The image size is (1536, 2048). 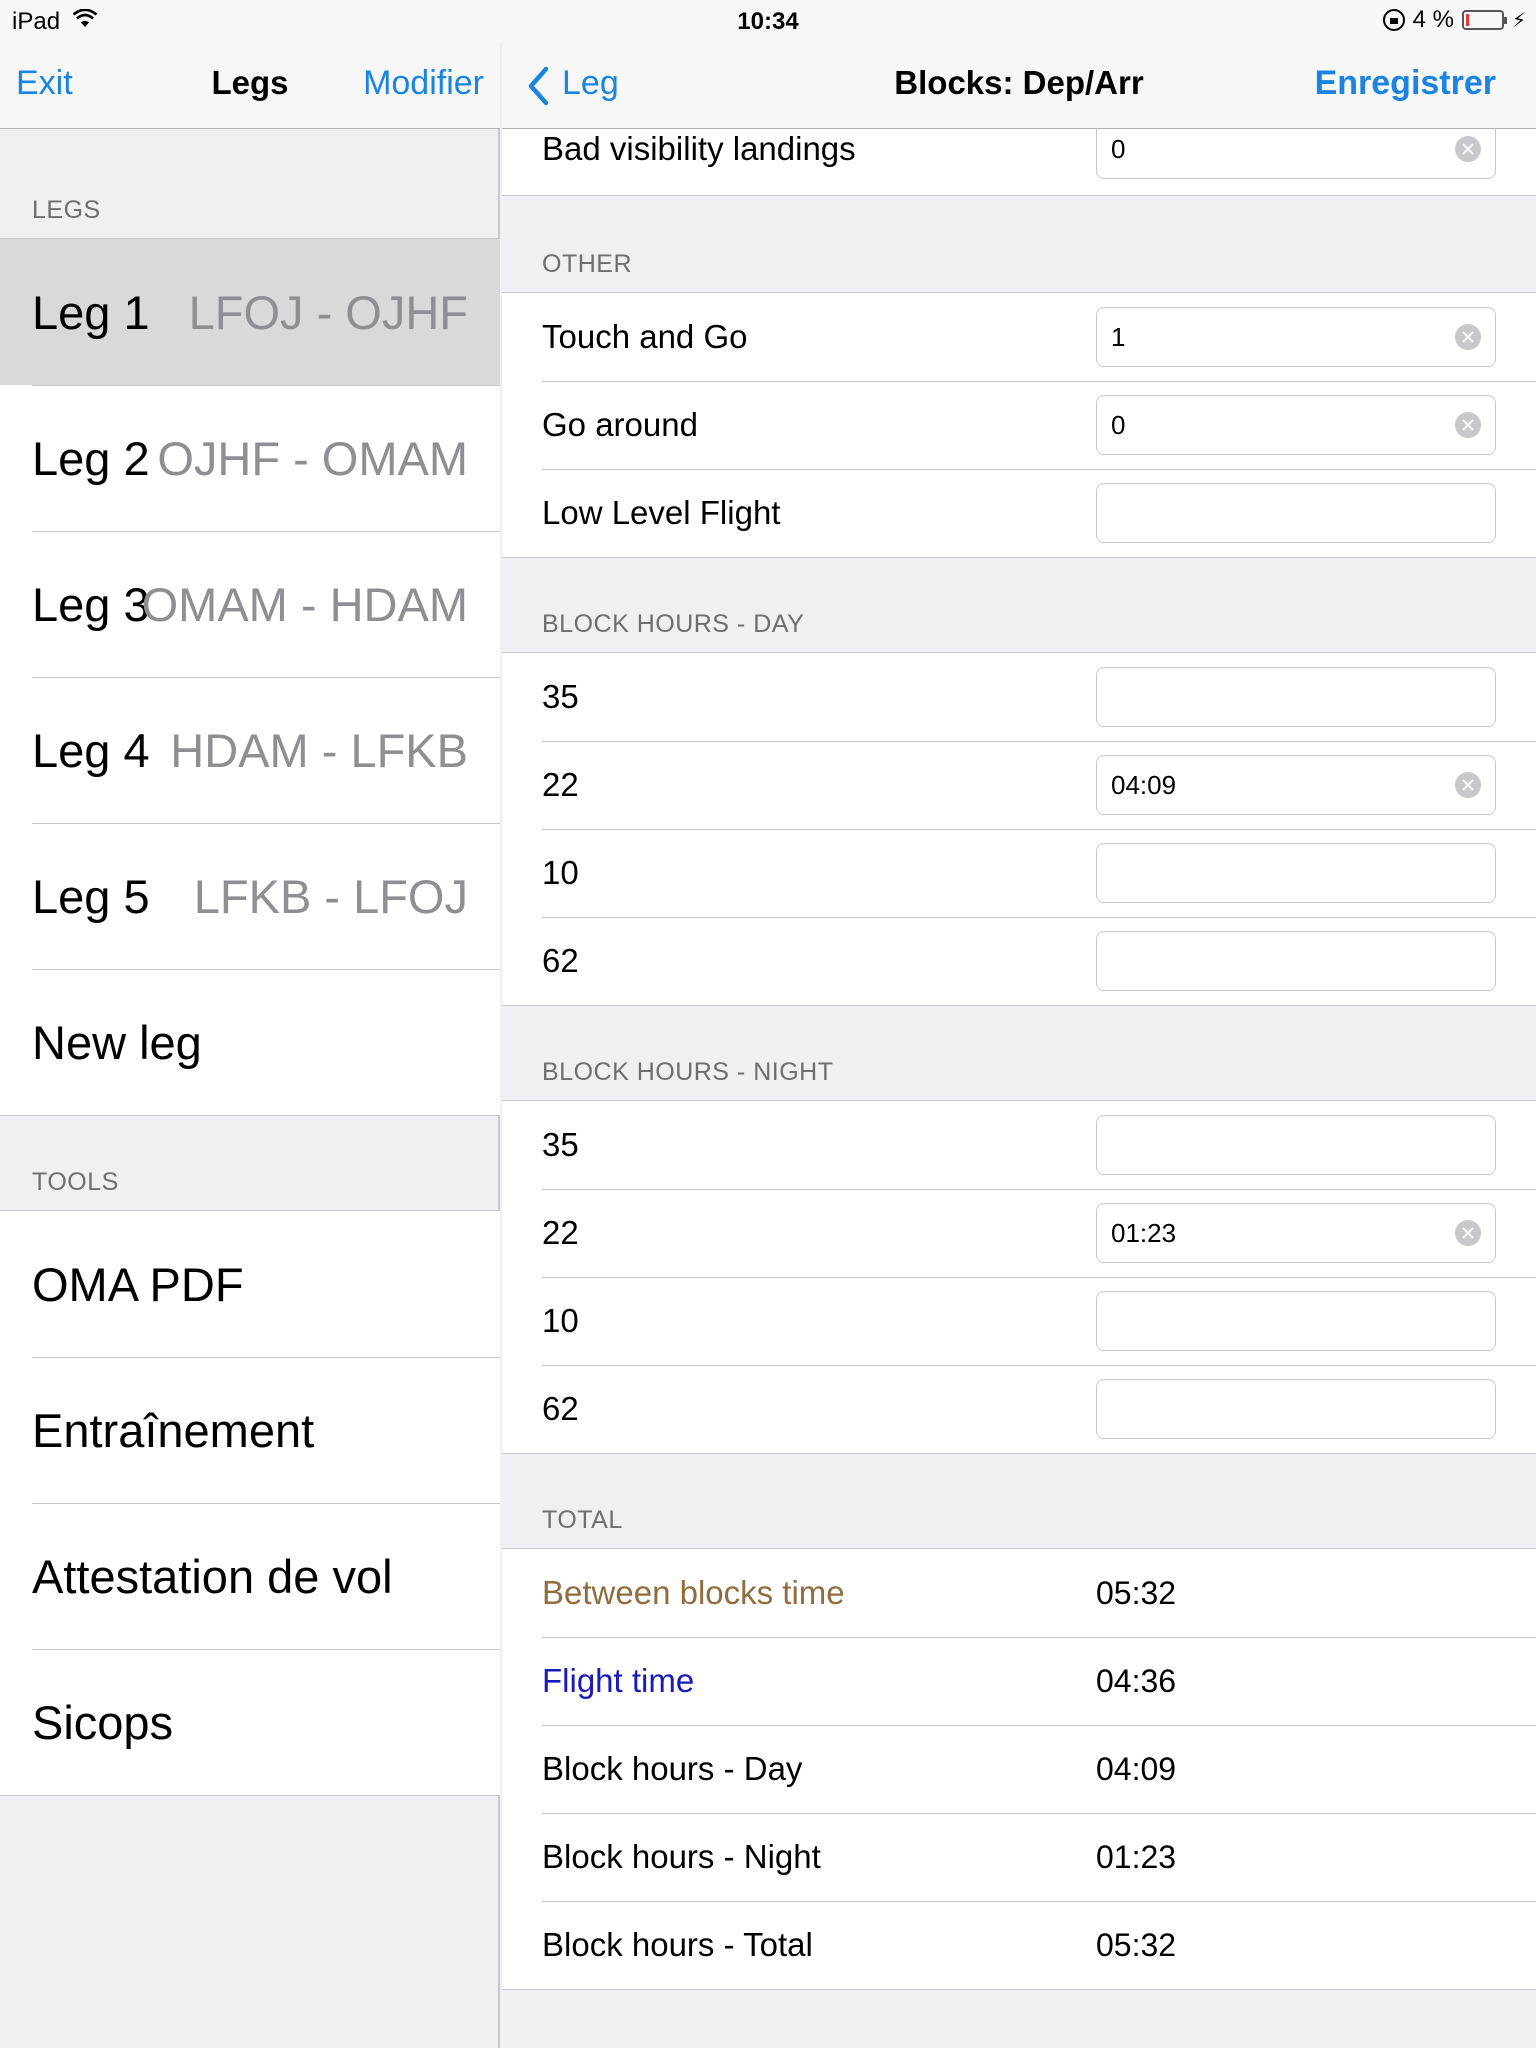 I want to click on leg-item: Leg 2 OJHF - OMAM, so click(x=250, y=458).